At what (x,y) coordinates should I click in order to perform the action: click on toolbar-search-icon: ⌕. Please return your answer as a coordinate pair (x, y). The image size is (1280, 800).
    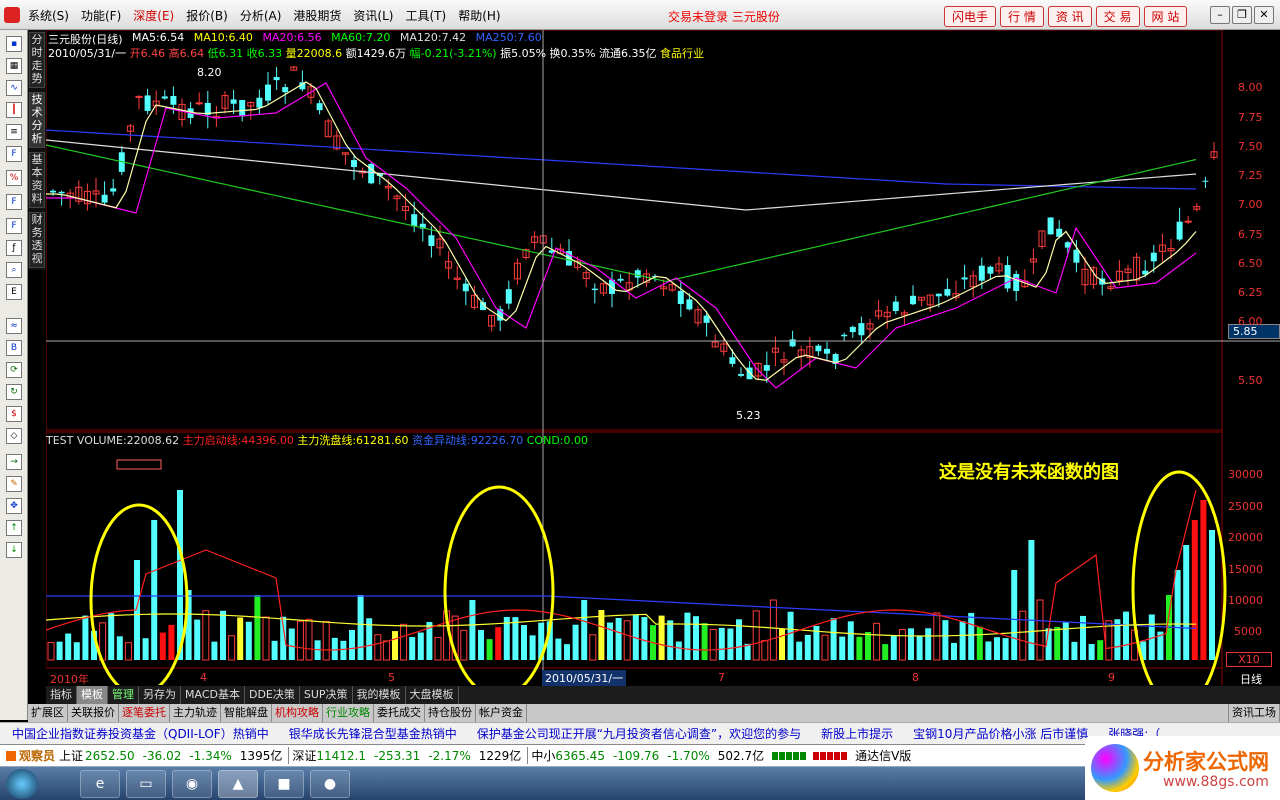
    Looking at the image, I should click on (14, 270).